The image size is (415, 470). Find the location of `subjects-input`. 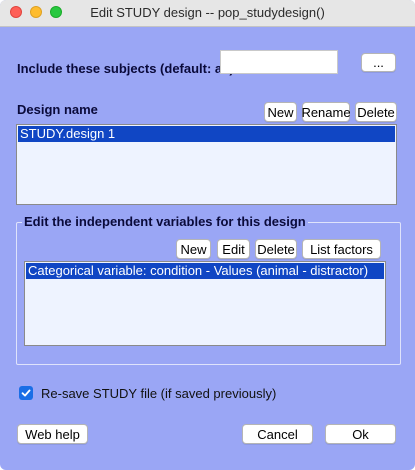

subjects-input is located at coordinates (279, 62).